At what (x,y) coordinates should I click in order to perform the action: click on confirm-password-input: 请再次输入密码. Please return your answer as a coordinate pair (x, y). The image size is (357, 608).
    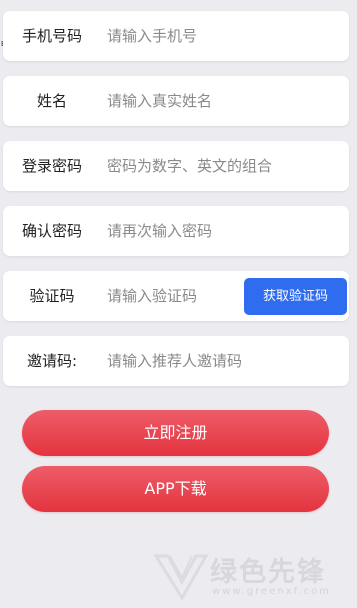
    Looking at the image, I should click on (159, 231).